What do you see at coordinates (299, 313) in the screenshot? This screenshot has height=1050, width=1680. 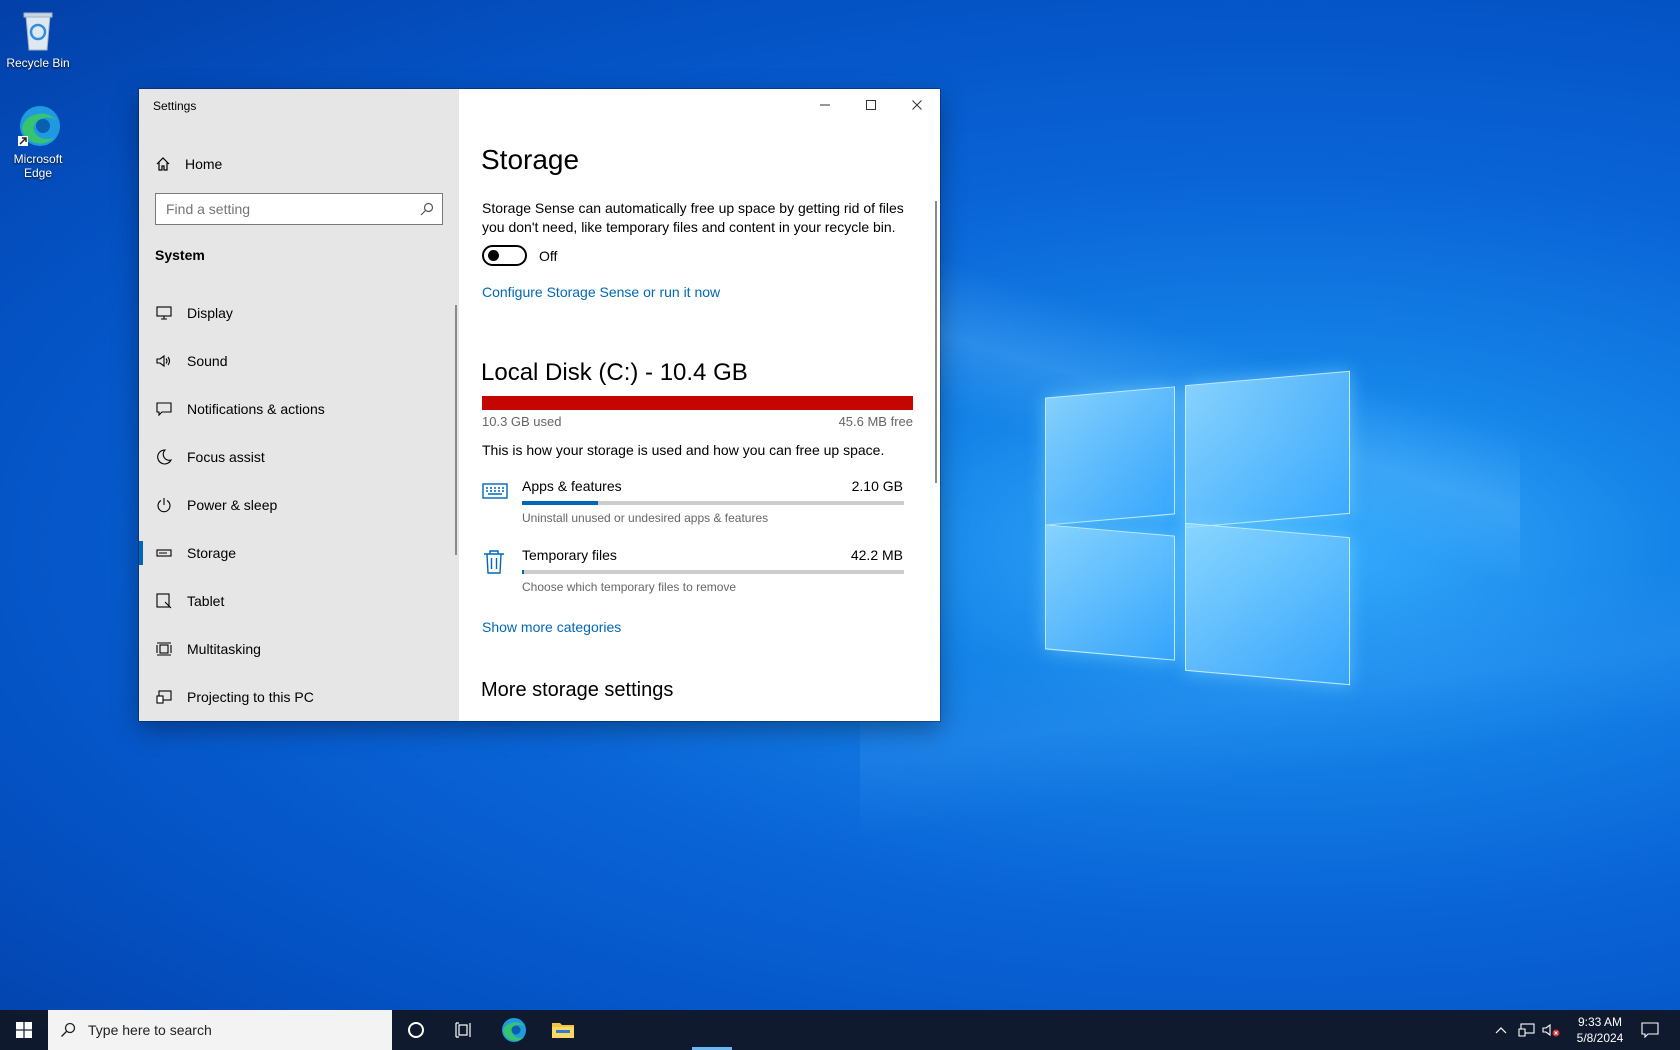 I see `sidebar-item-display: Display` at bounding box center [299, 313].